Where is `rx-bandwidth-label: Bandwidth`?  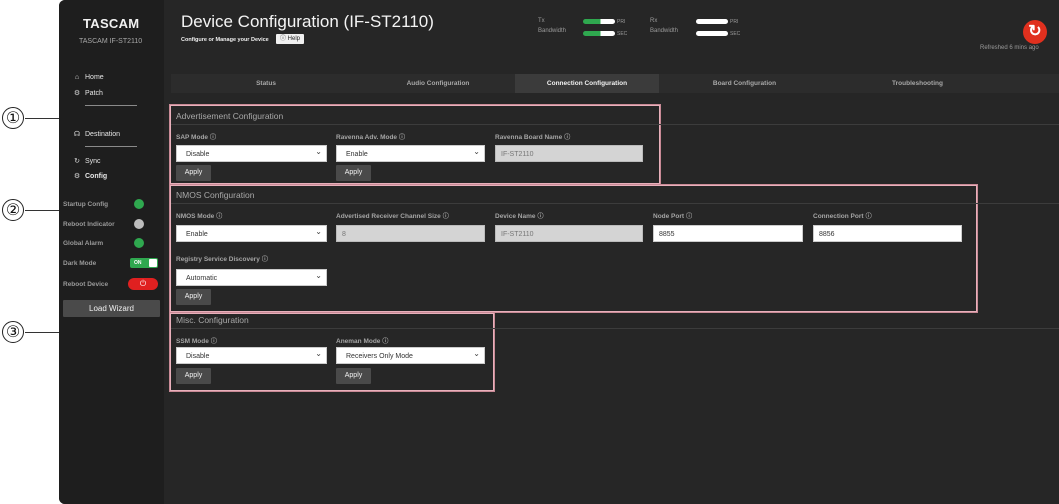 rx-bandwidth-label: Bandwidth is located at coordinates (664, 31).